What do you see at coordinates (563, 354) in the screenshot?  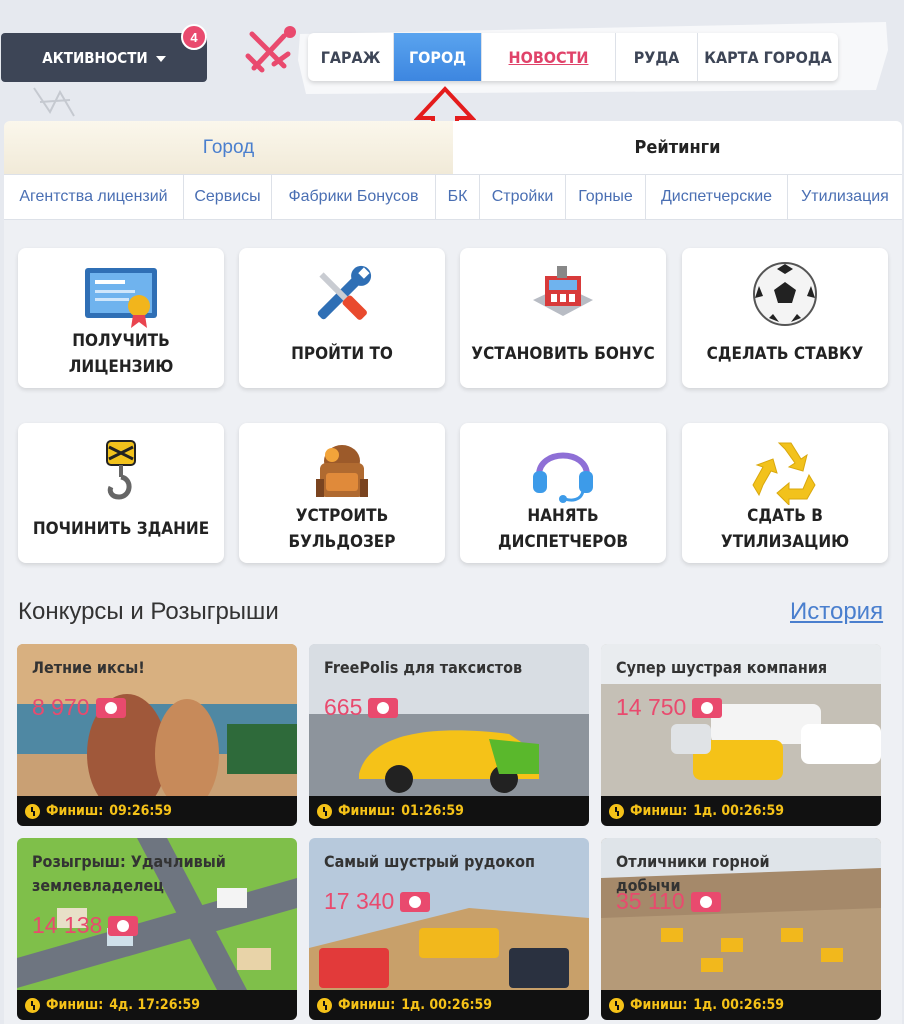 I see `action-label: УСТАНОВИТЬ БОНУС` at bounding box center [563, 354].